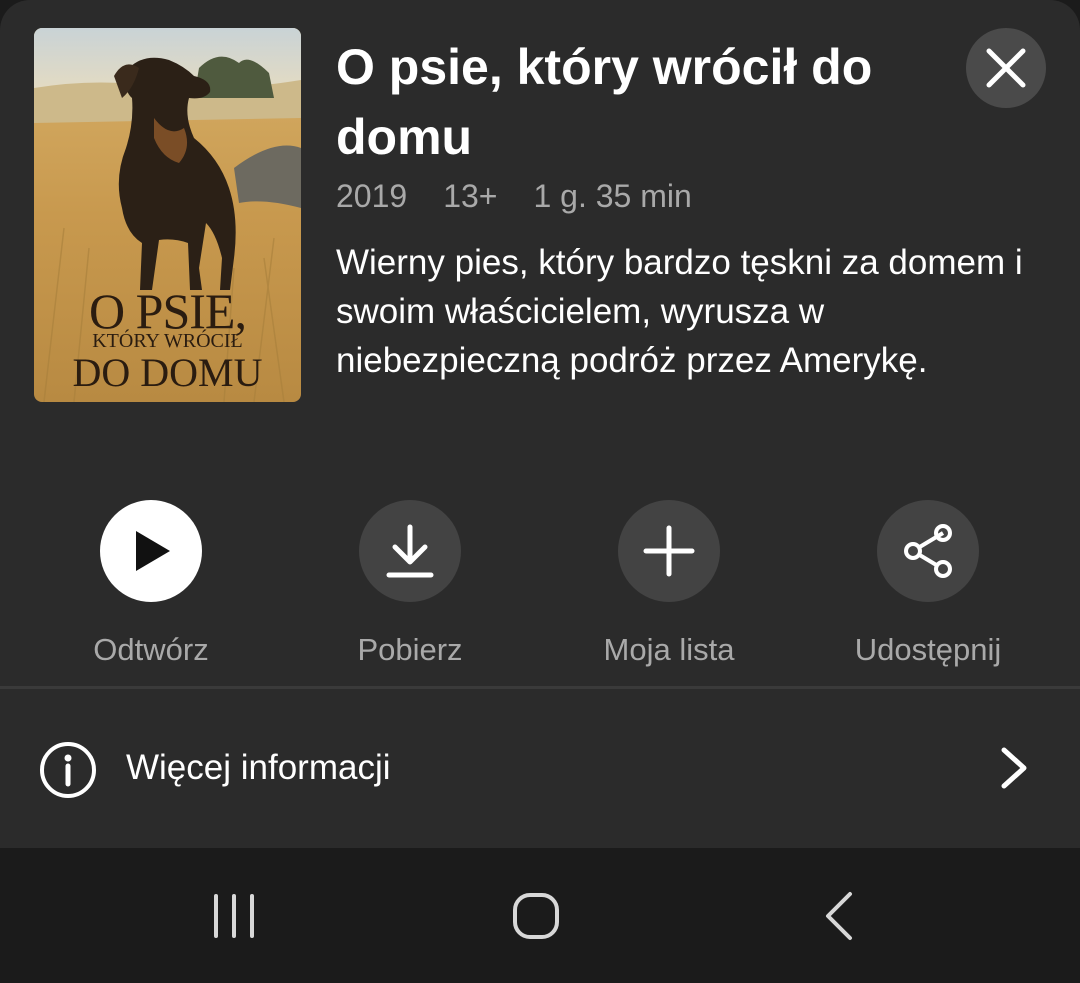  I want to click on play-icon, so click(153, 551).